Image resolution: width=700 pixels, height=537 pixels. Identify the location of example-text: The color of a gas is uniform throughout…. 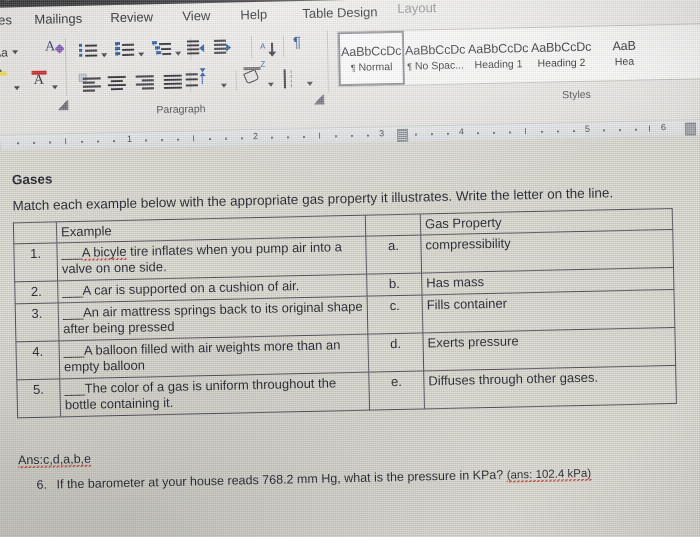
(200, 394).